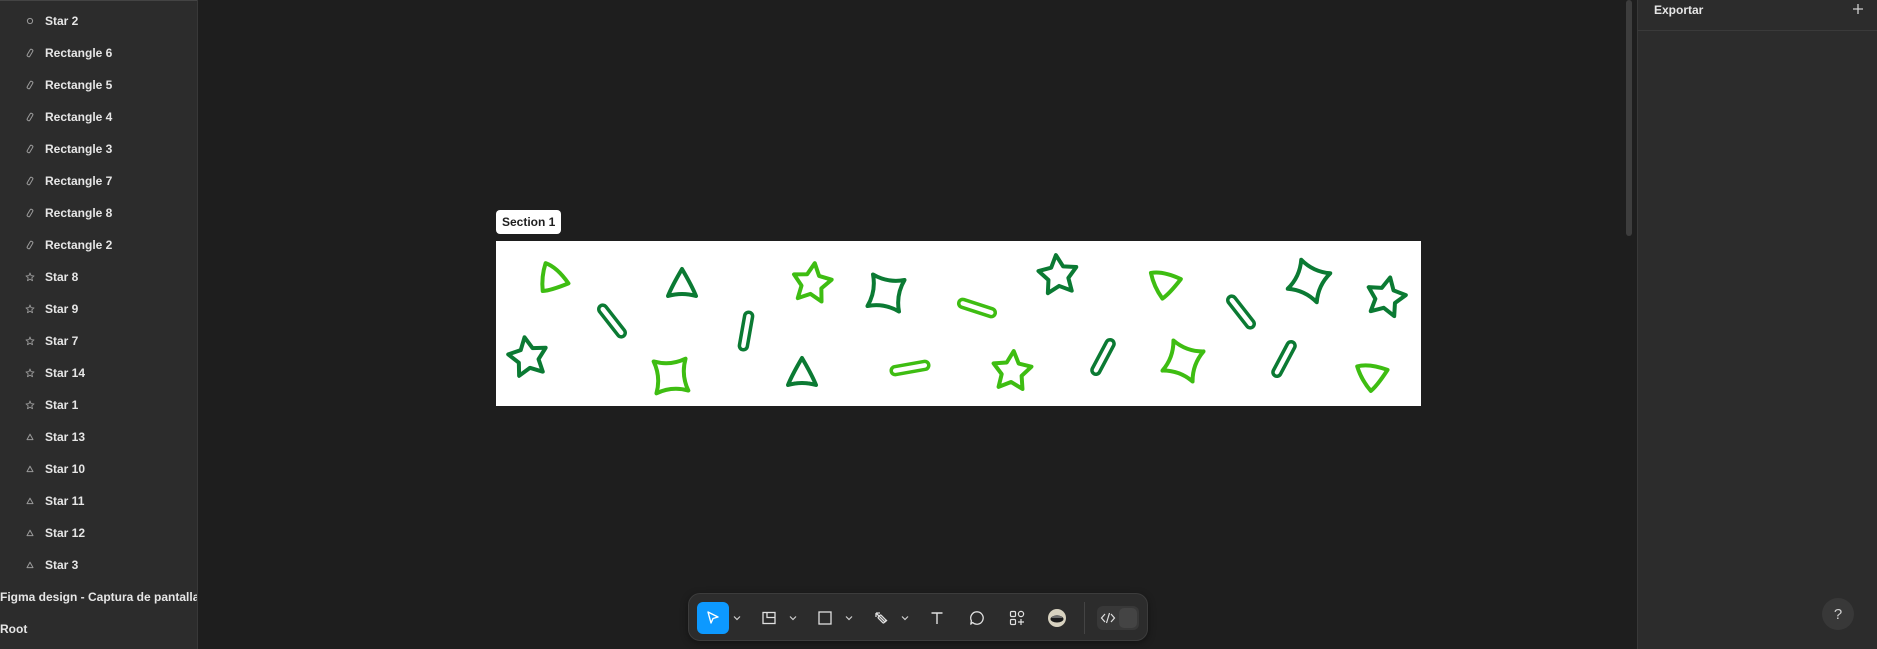  I want to click on layer-item-label: Star 3, so click(62, 565).